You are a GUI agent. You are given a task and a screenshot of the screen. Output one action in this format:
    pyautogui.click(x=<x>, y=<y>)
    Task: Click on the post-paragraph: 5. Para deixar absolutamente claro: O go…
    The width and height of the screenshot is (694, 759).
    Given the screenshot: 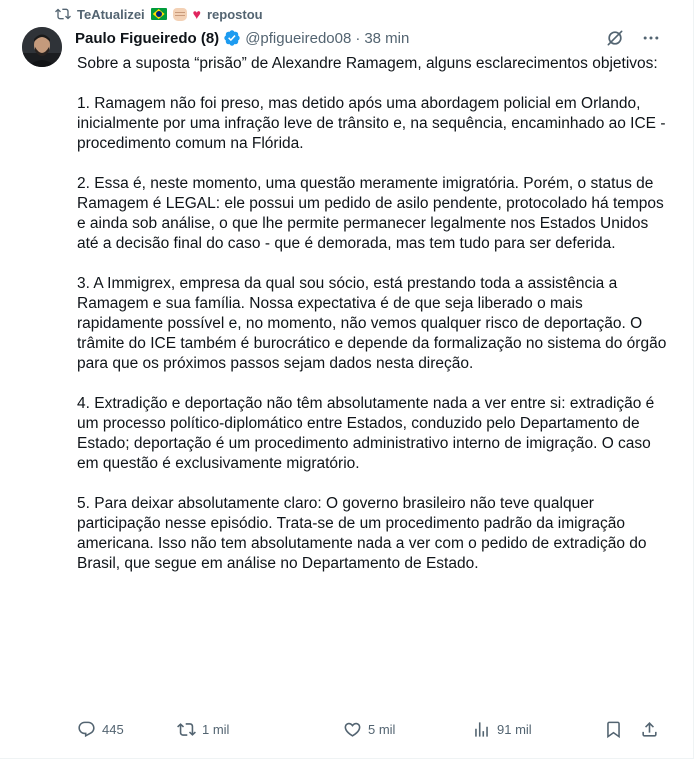 What is the action you would take?
    pyautogui.click(x=362, y=533)
    